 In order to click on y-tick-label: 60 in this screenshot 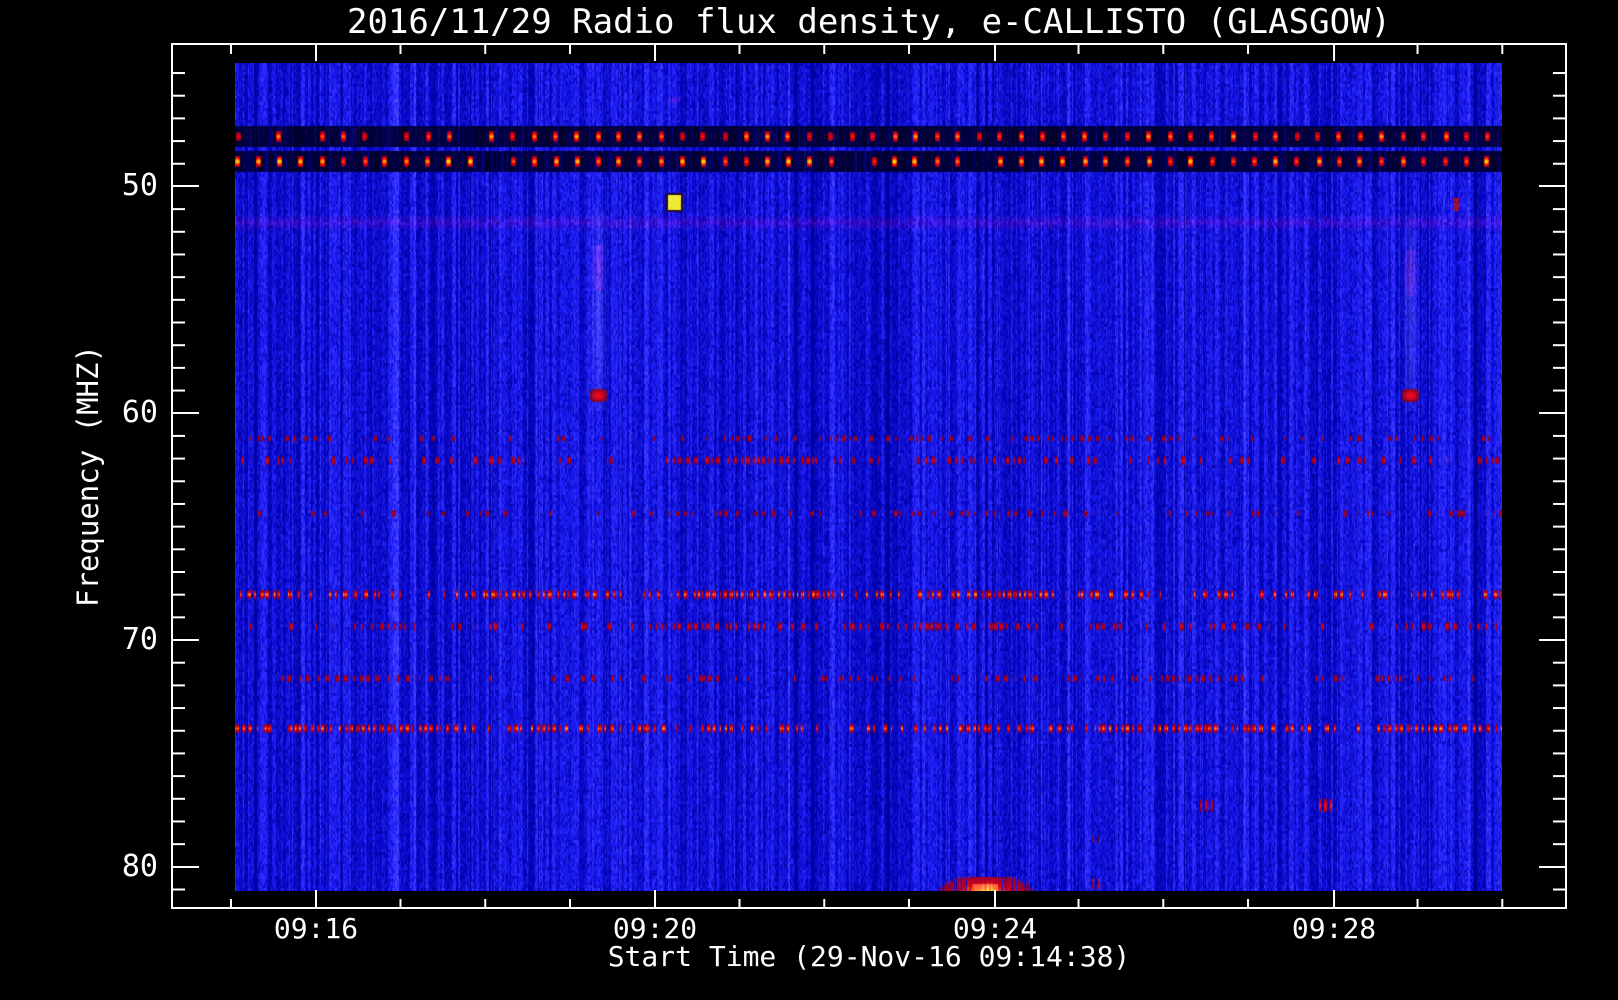, I will do `click(139, 412)`.